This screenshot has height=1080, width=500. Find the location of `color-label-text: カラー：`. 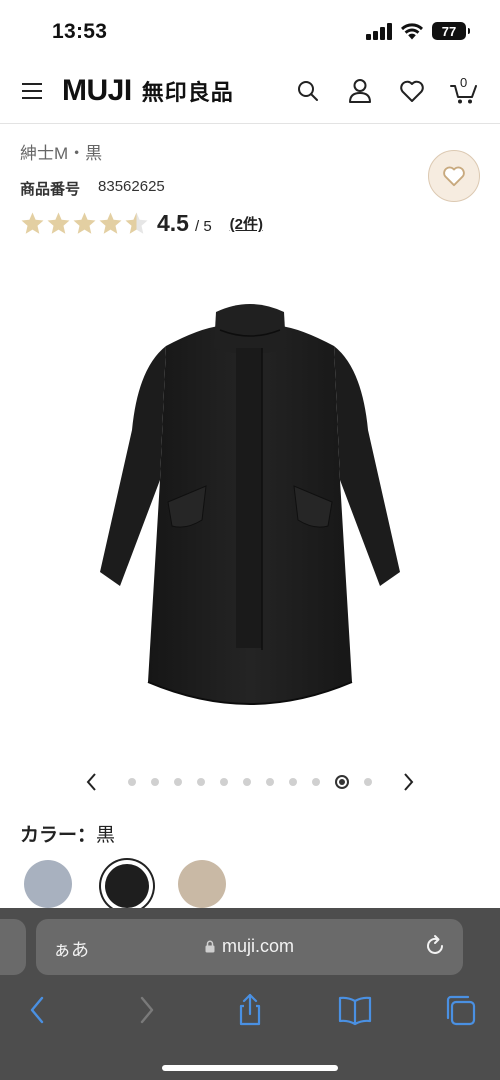

color-label-text: カラー： is located at coordinates (58, 835).